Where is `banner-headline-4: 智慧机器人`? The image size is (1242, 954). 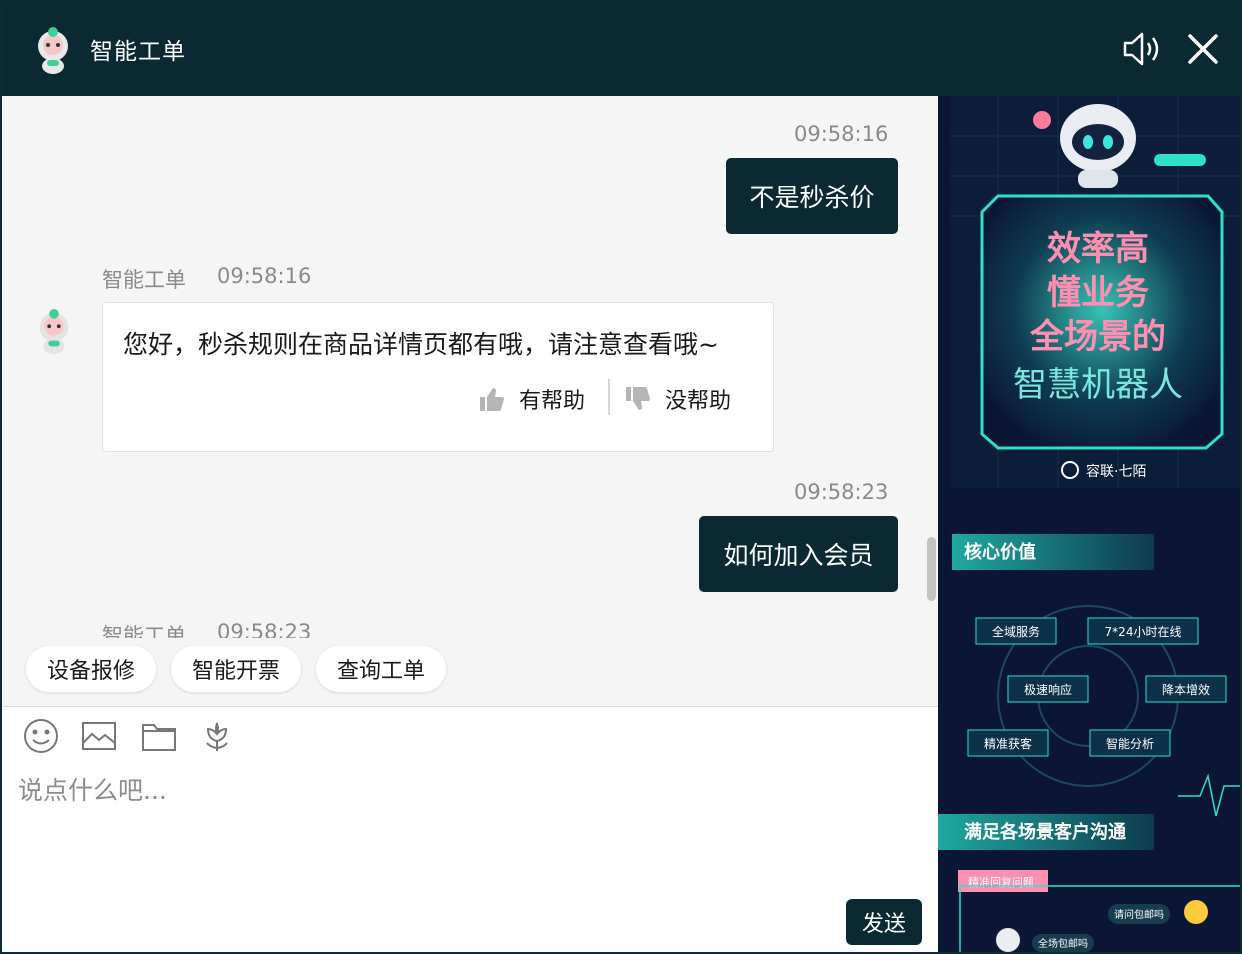
banner-headline-4: 智慧机器人 is located at coordinates (1098, 385).